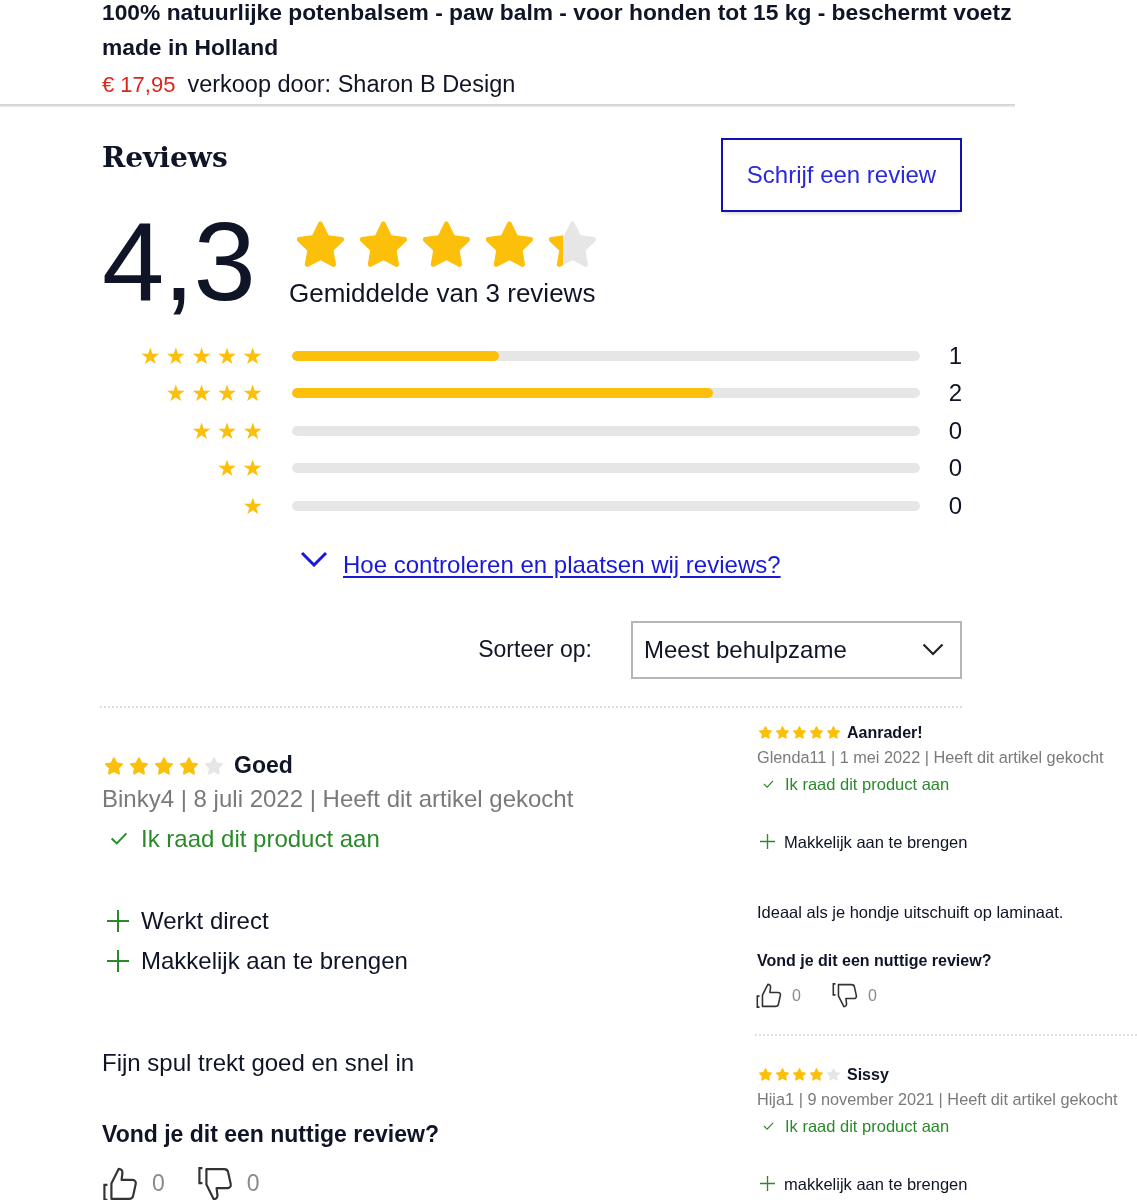 This screenshot has width=1137, height=1200. What do you see at coordinates (351, 84) in the screenshot?
I see `seller-text: verkoop door: Sharon B Design` at bounding box center [351, 84].